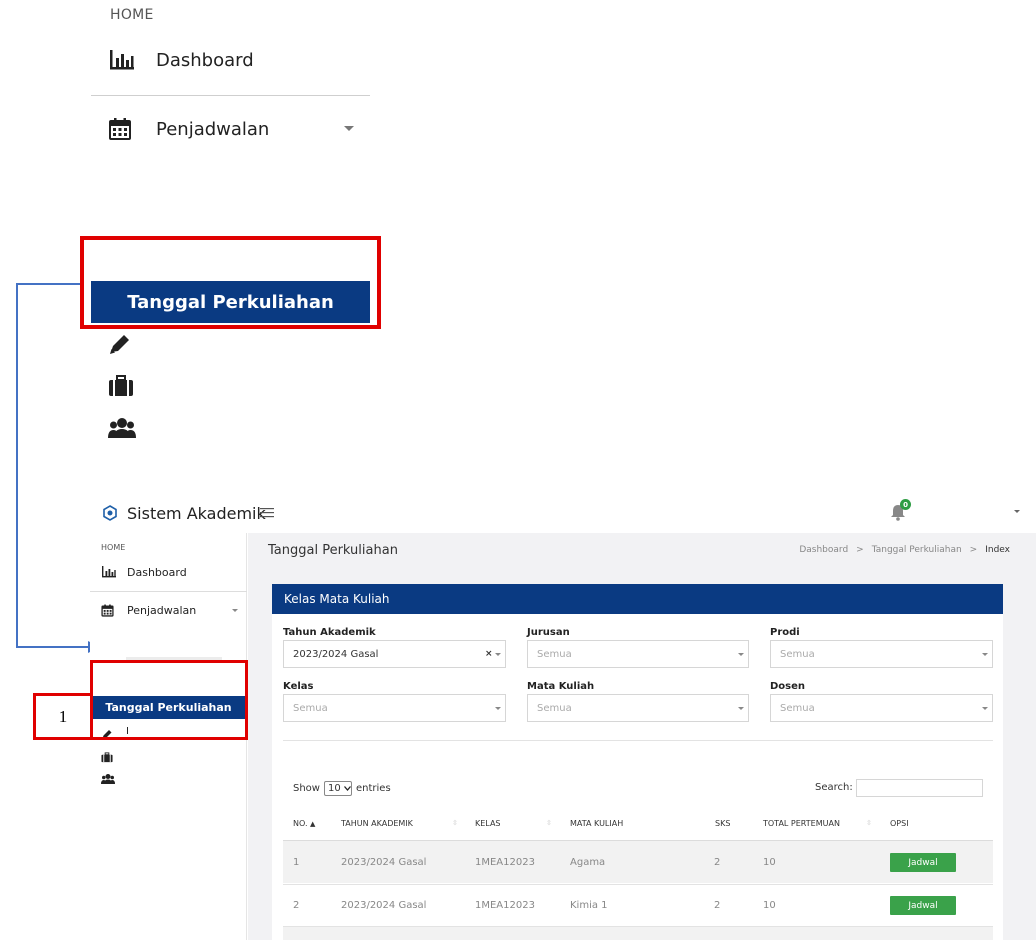 The height and width of the screenshot is (940, 1036). What do you see at coordinates (905, 504) in the screenshot?
I see `notification-badge: 0` at bounding box center [905, 504].